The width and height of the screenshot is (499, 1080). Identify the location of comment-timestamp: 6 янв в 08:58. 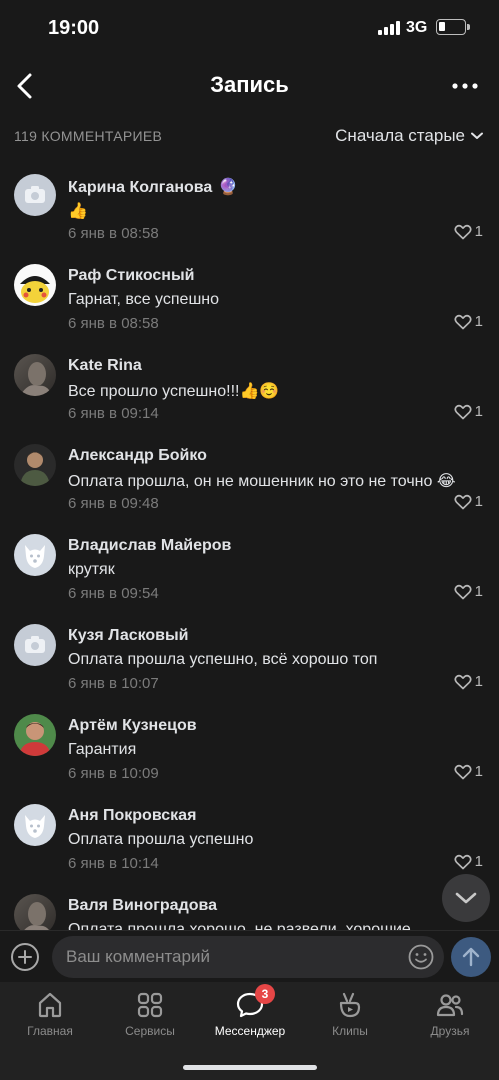
(113, 323).